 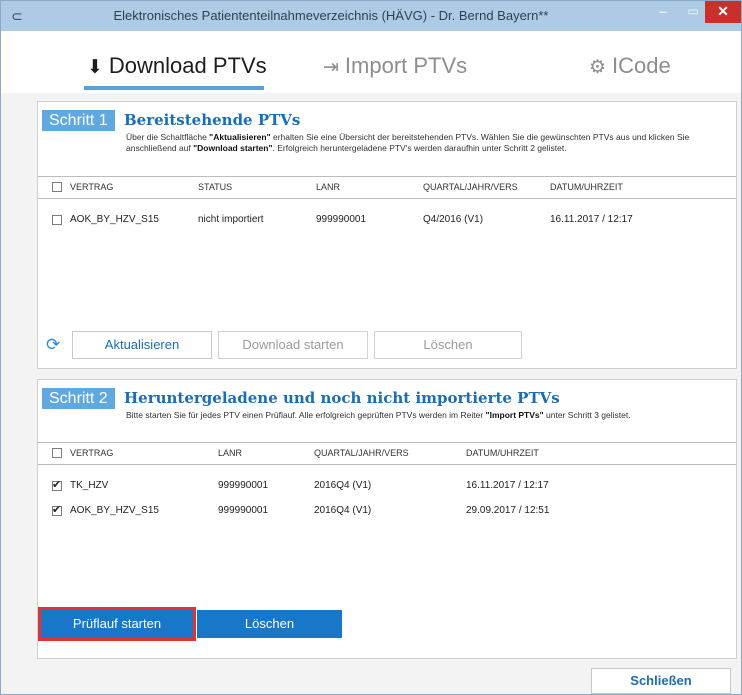 What do you see at coordinates (448, 345) in the screenshot?
I see `step1-delete-button: Löschen` at bounding box center [448, 345].